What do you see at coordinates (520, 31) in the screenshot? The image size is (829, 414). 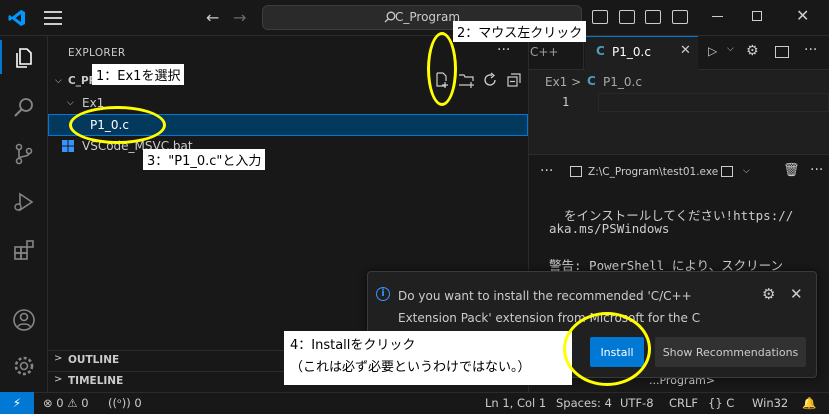 I see `annotation-step2: 2：マウス左クリック` at bounding box center [520, 31].